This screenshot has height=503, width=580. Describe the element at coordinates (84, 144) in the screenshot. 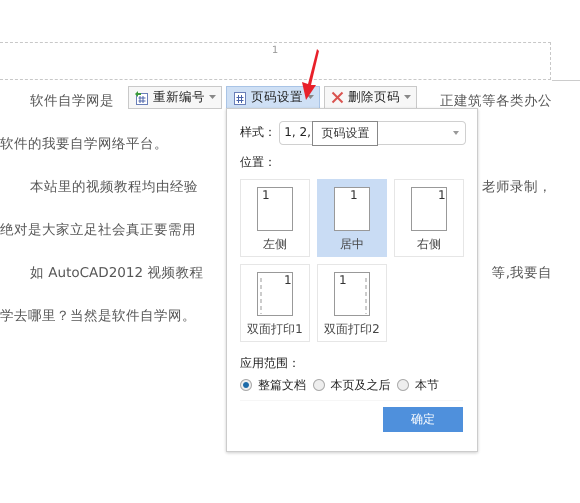

I see `body-text: 软件的我要自学网络平台。` at that location.